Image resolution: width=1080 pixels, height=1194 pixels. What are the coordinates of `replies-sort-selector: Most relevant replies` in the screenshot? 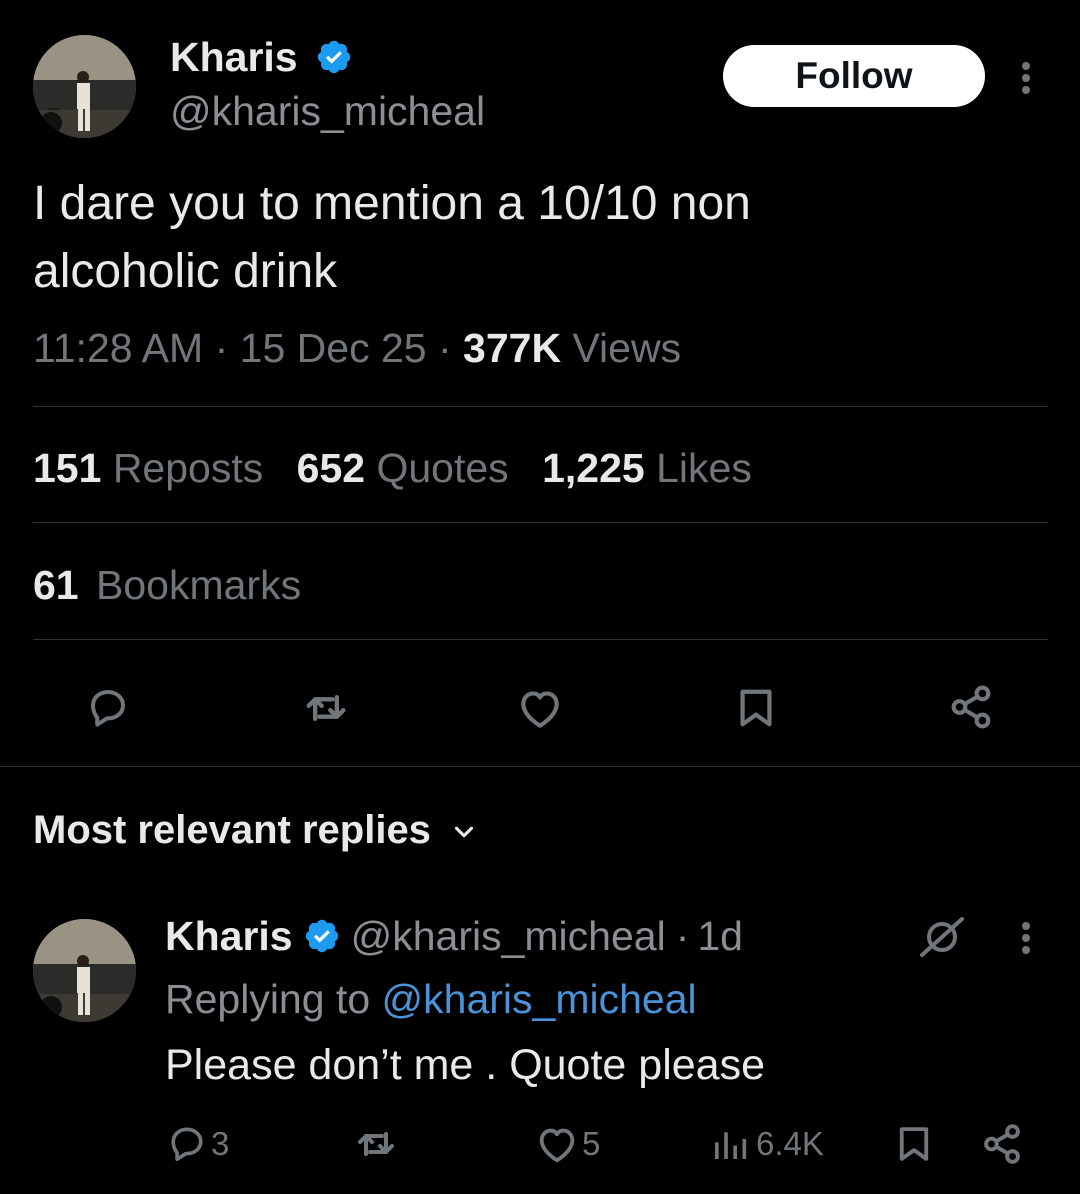 It's located at (256, 830).